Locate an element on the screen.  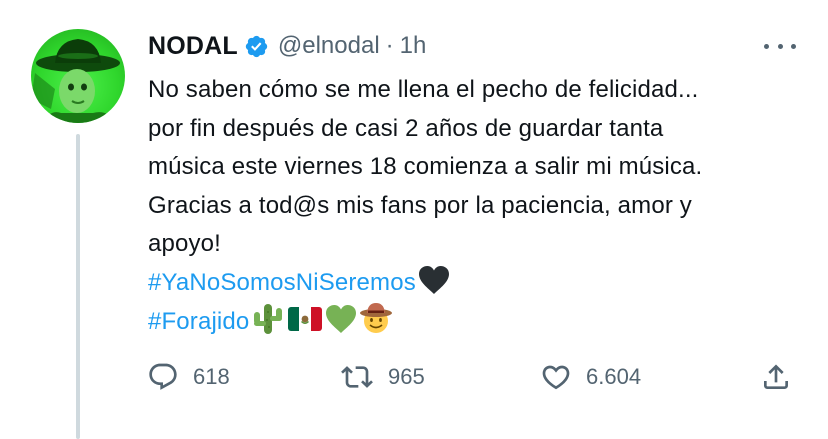
timestamp: 1h is located at coordinates (413, 46).